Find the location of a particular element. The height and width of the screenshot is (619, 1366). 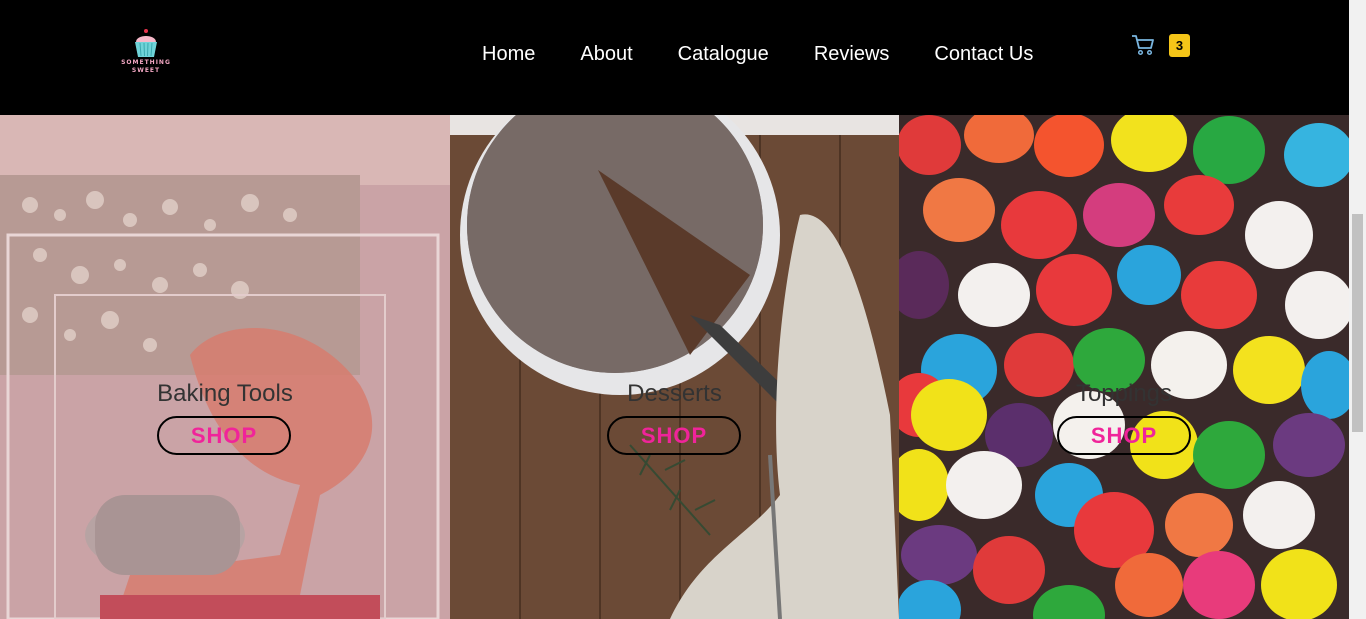

logo-text-line2: SWEET is located at coordinates (146, 70).